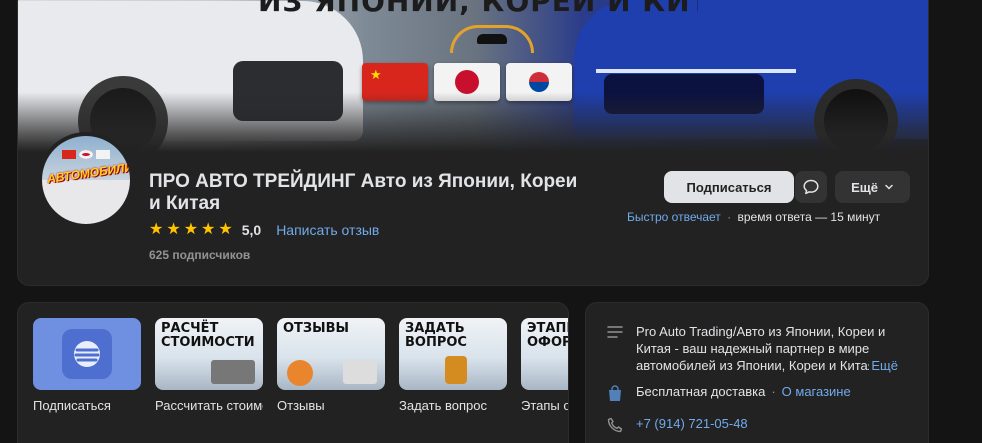 The width and height of the screenshot is (982, 443). I want to click on fast-response-label: Быстро отвечает, so click(674, 217).